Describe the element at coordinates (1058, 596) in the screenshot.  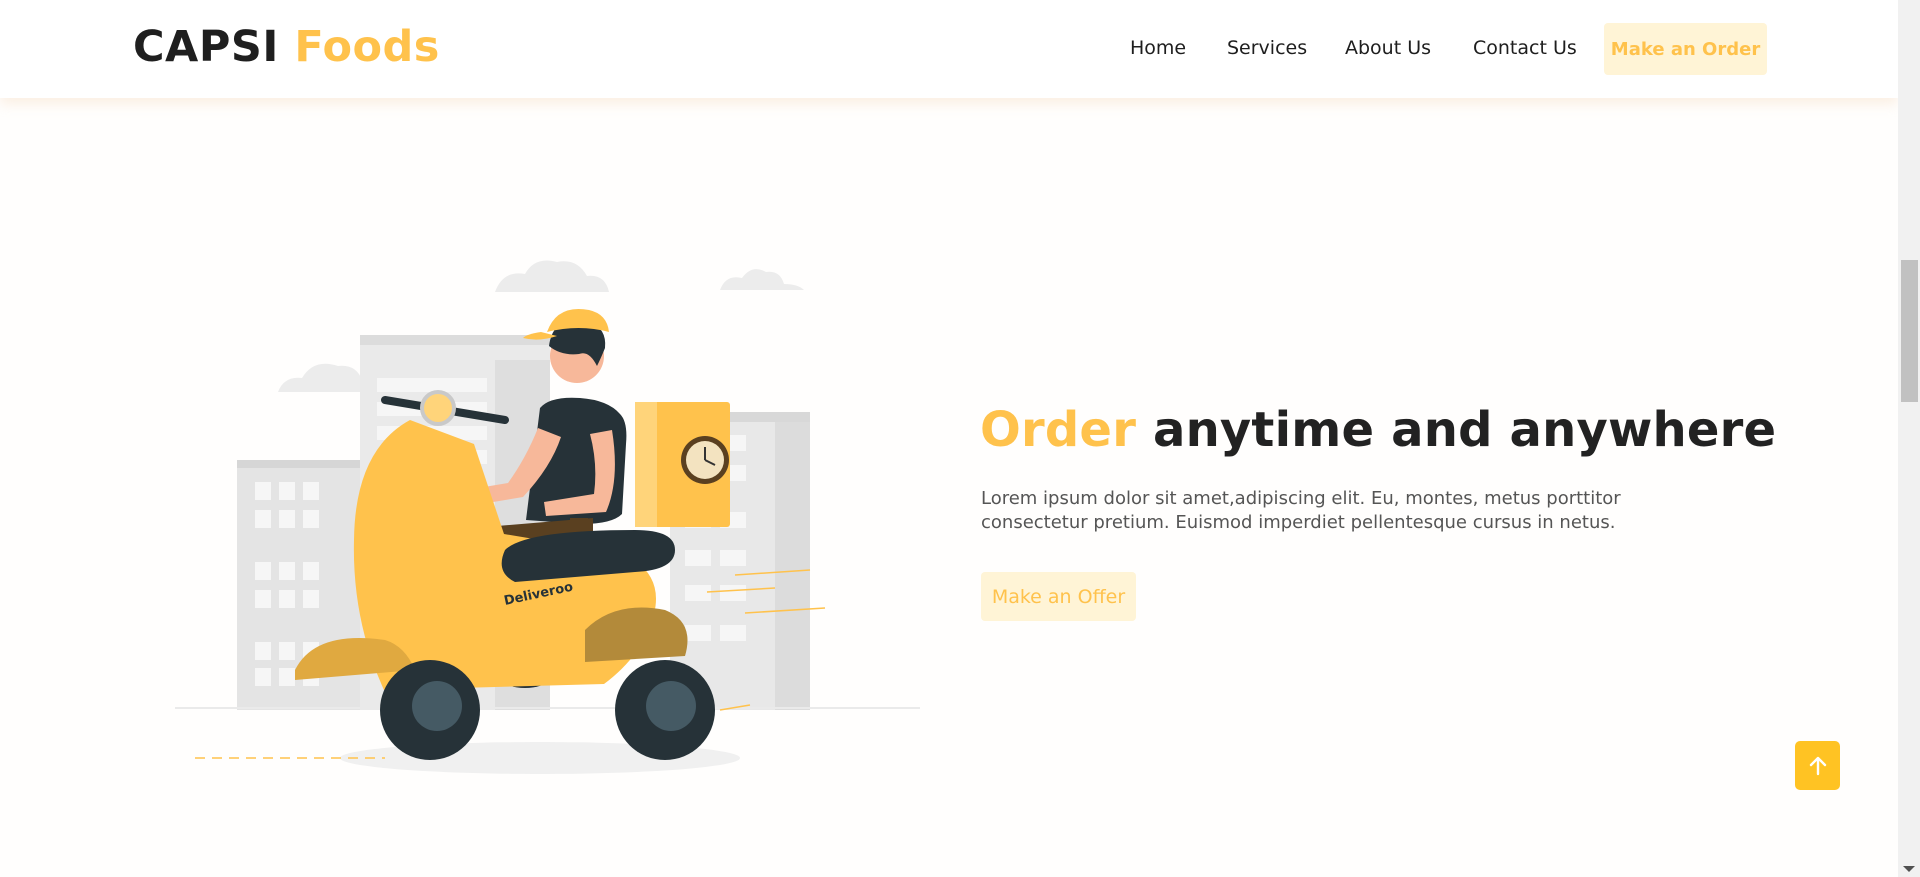
I see `make-offer-button: Make an Offer` at that location.